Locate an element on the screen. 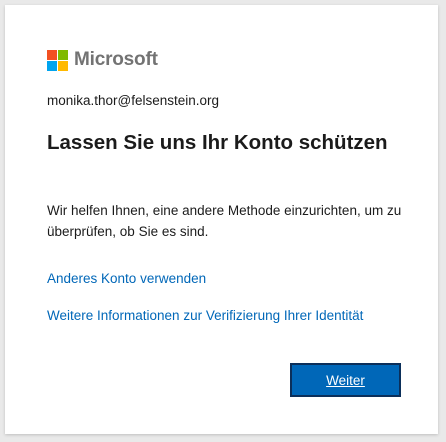 This screenshot has width=446, height=442. logo-square-blue is located at coordinates (52, 65).